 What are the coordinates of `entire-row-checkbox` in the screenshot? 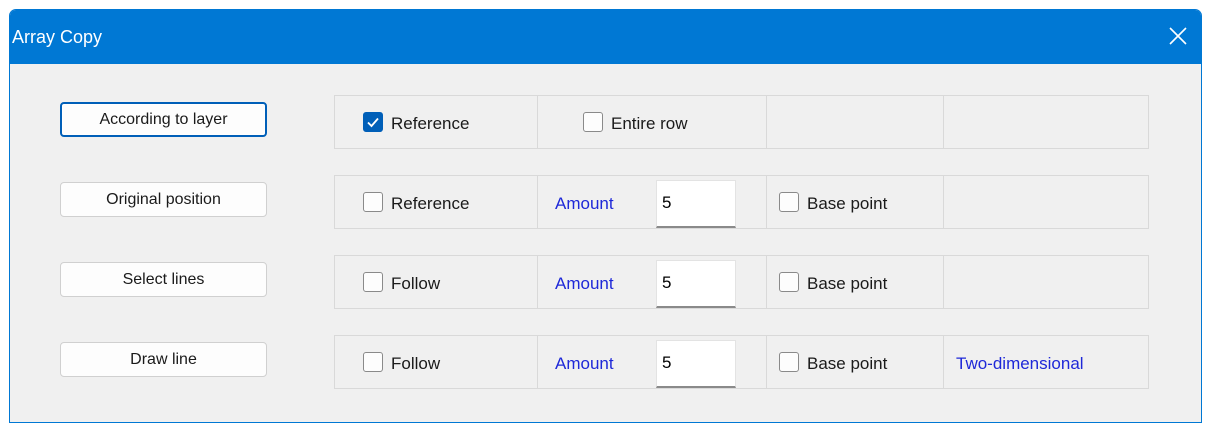 It's located at (593, 122).